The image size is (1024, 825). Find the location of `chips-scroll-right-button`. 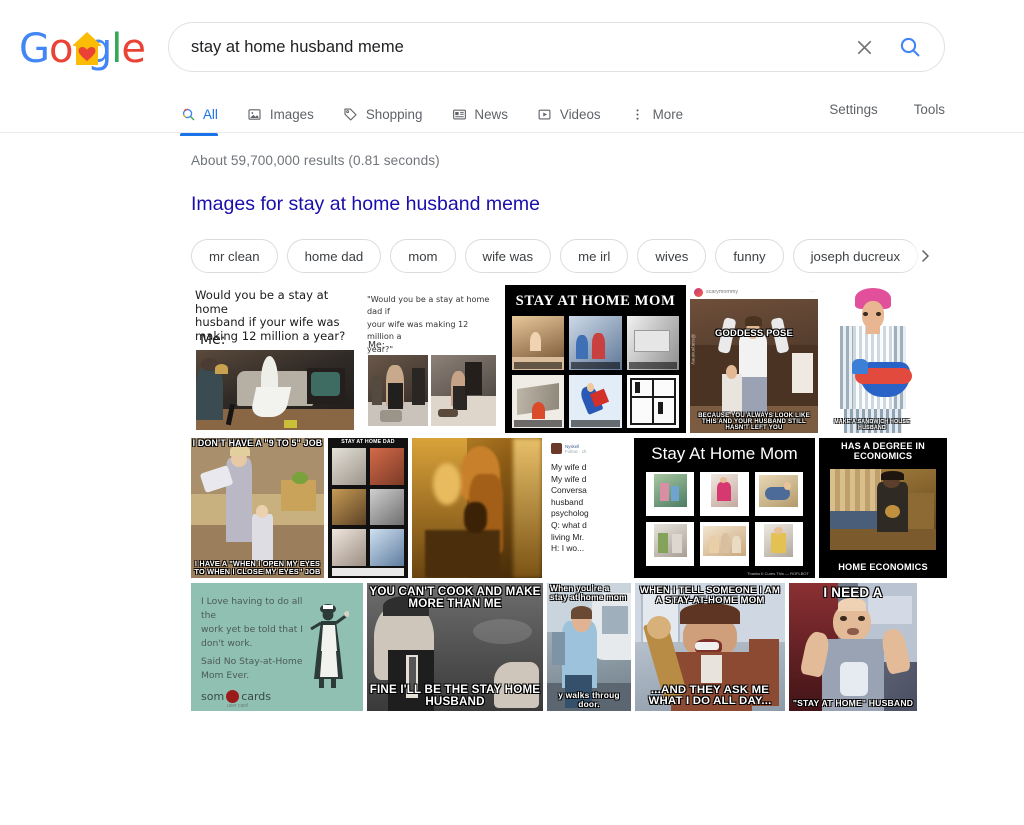

chips-scroll-right-button is located at coordinates (925, 256).